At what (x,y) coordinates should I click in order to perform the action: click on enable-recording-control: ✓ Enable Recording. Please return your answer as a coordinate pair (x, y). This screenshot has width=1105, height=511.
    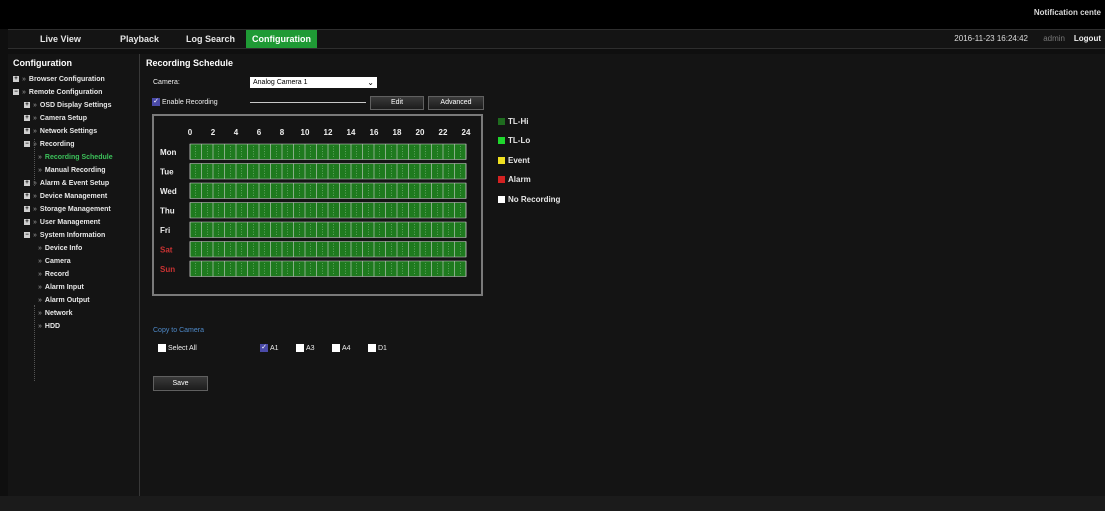
    Looking at the image, I should click on (185, 102).